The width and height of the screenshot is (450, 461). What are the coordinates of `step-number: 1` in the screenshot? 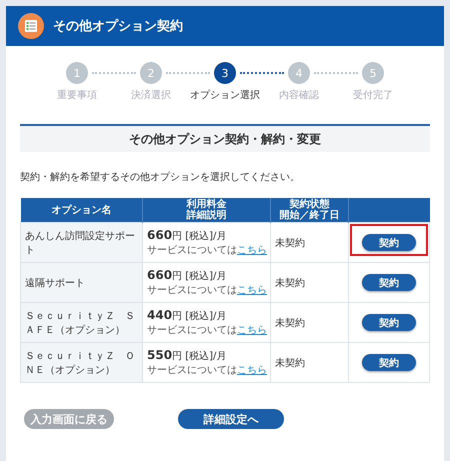 It's located at (77, 73).